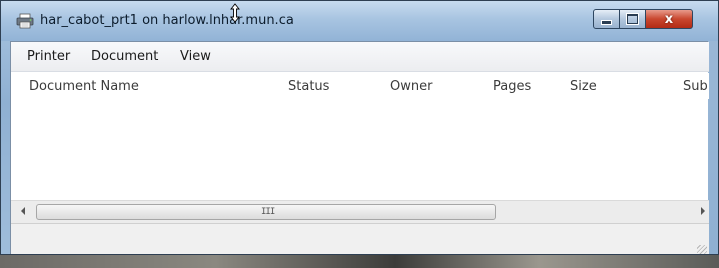 This screenshot has width=719, height=268. I want to click on status-bar, so click(360, 238).